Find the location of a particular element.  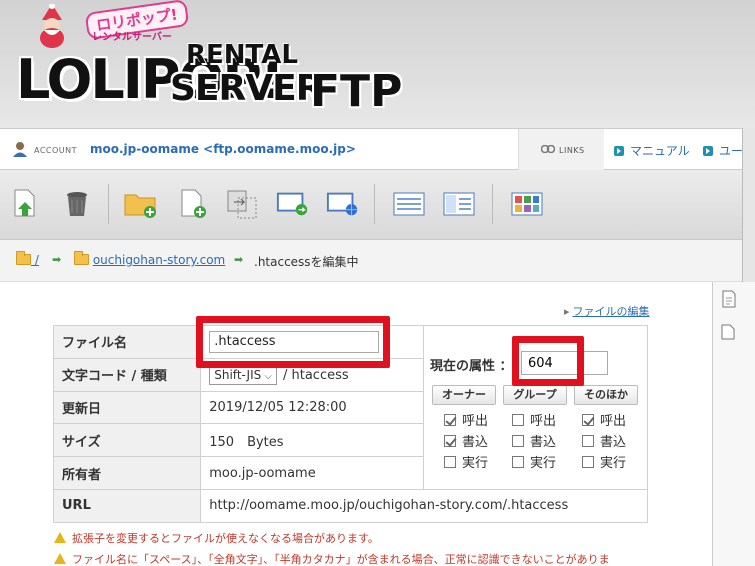

thumbnail-view-icon is located at coordinates (527, 204).